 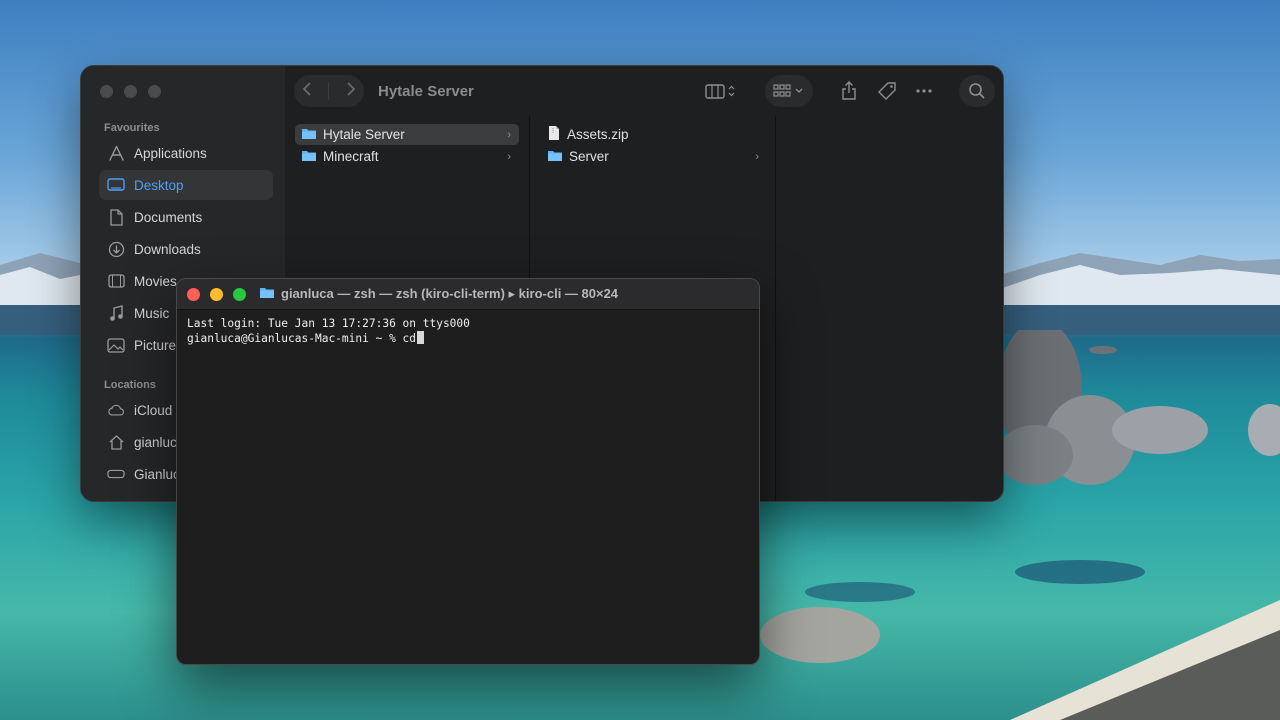 I want to click on nav-divider, so click(x=329, y=91).